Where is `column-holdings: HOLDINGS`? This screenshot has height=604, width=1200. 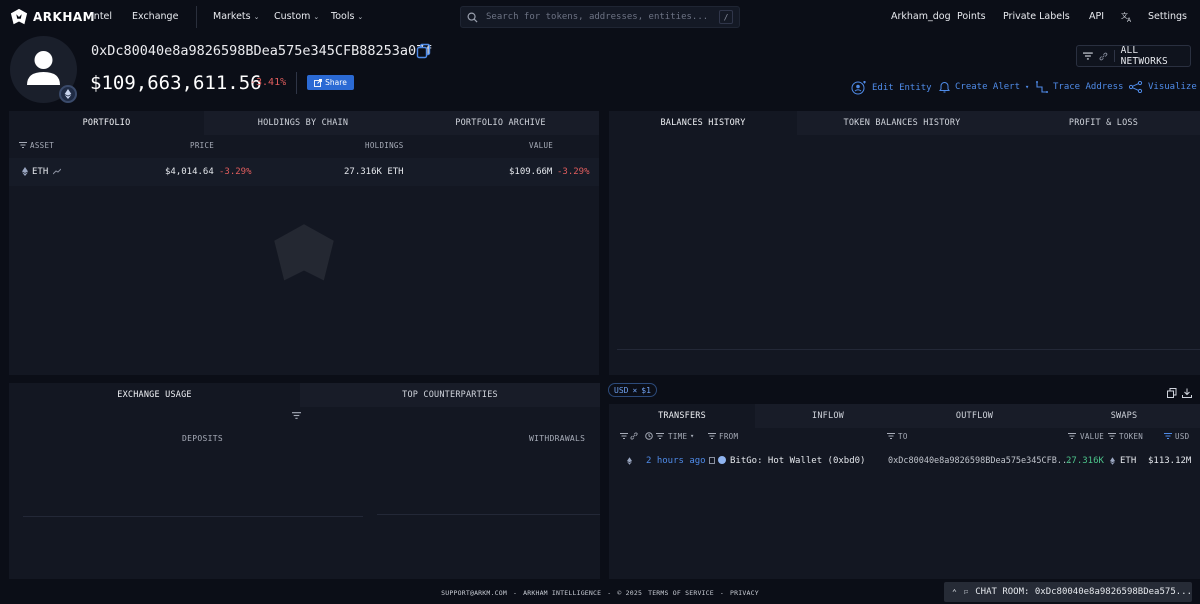 column-holdings: HOLDINGS is located at coordinates (384, 145).